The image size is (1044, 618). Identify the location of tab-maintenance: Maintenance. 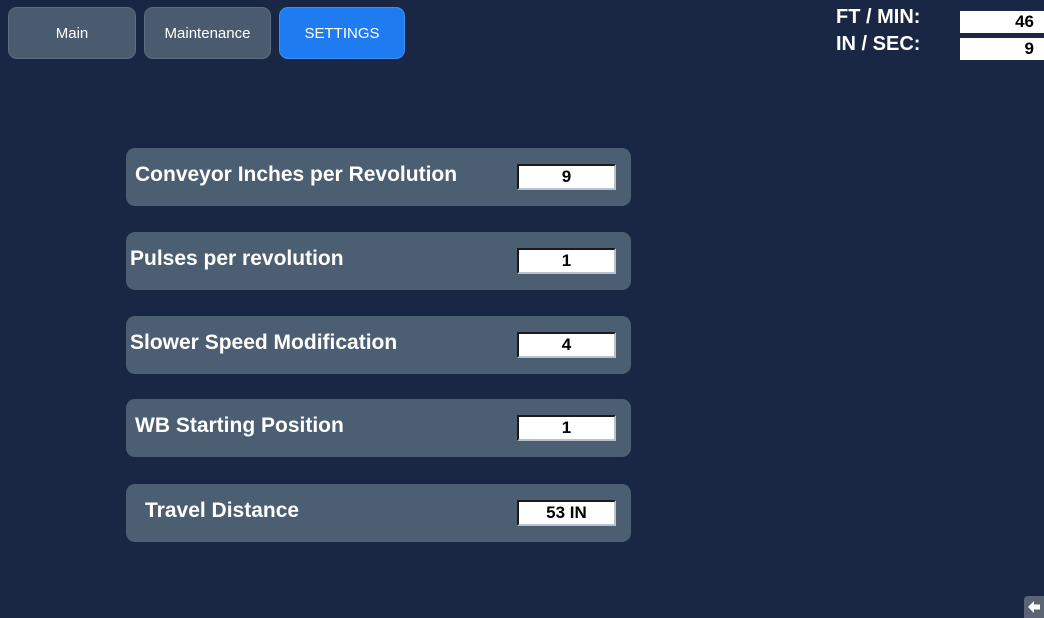
(207, 33).